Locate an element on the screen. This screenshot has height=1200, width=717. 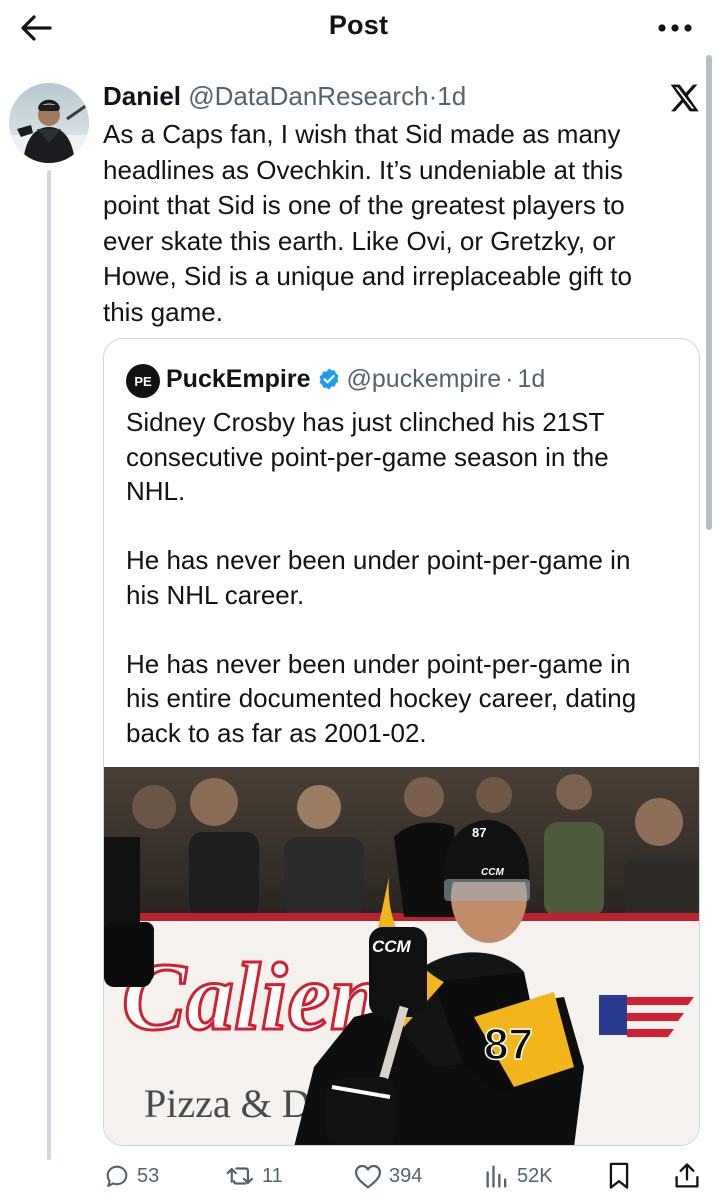
glove-brand: CCM is located at coordinates (392, 946).